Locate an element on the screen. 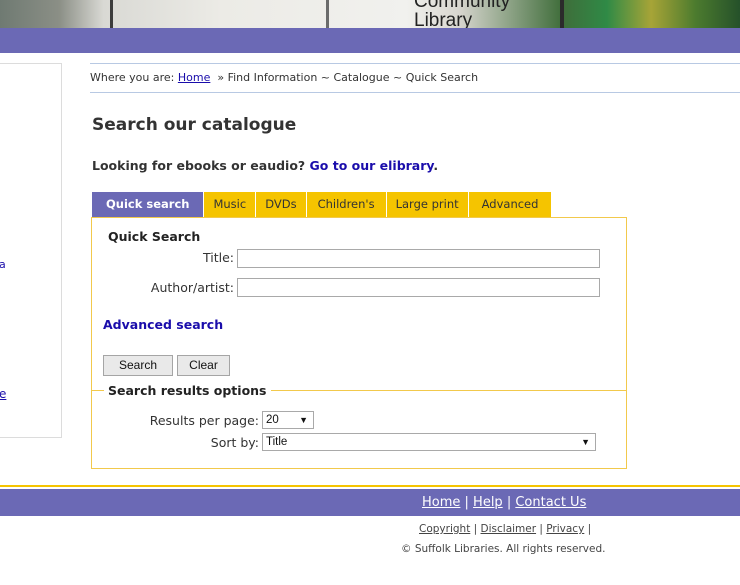  page-title: Search our catalogue is located at coordinates (194, 125).